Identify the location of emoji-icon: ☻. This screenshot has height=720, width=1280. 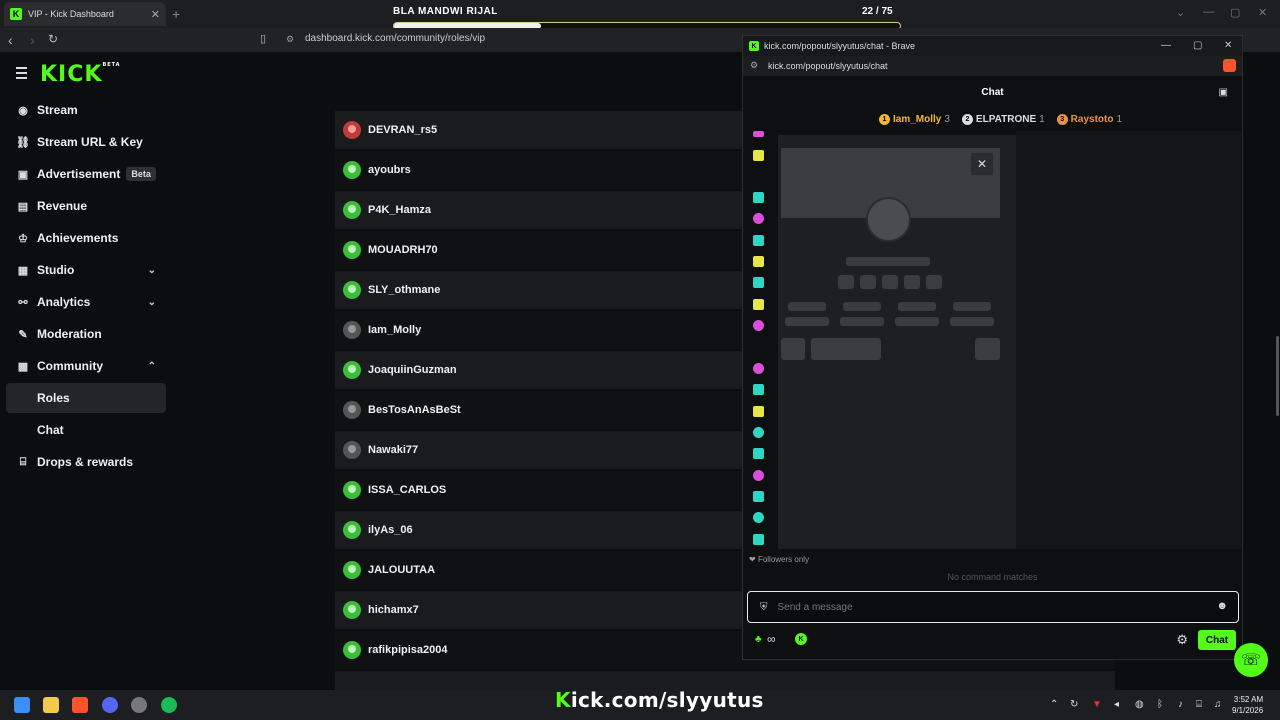
(1222, 606).